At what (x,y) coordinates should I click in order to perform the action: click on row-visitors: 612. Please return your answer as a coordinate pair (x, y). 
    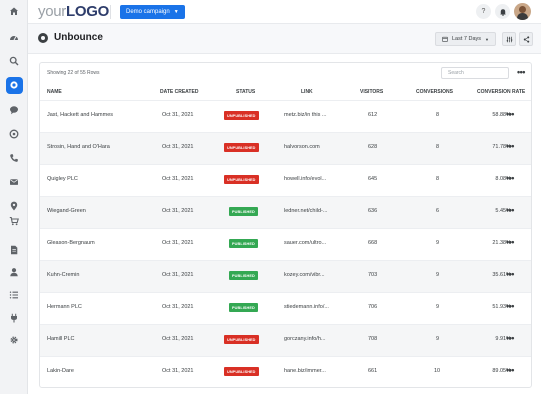
    Looking at the image, I should click on (373, 115).